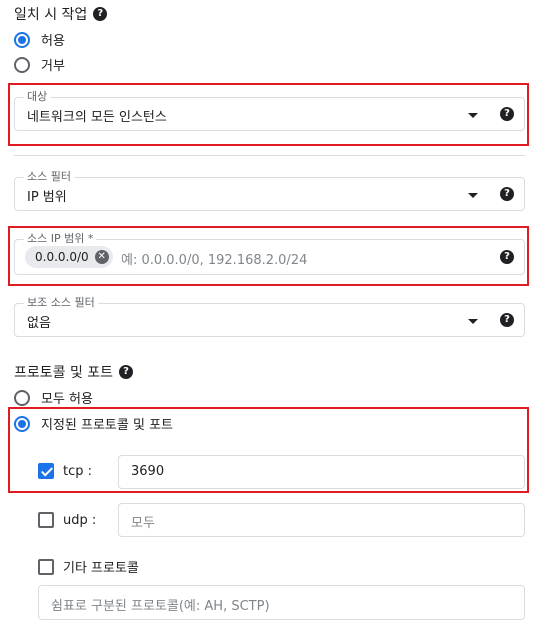  I want to click on radio-specified-label: 지정된 프로토콜 및 포트, so click(107, 425).